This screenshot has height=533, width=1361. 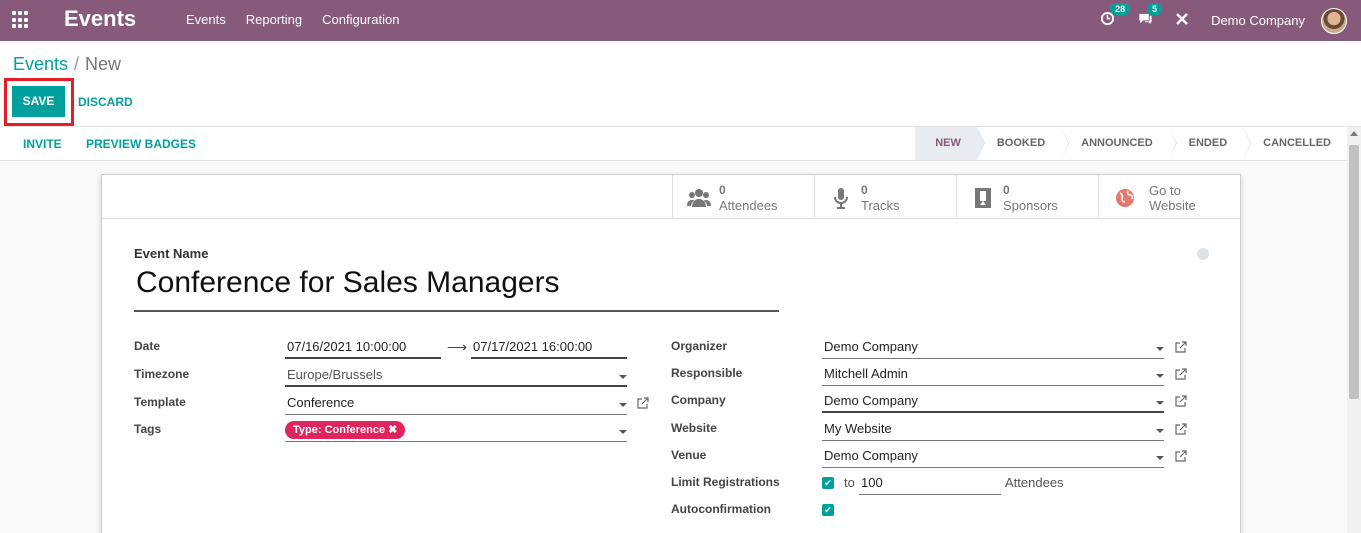 What do you see at coordinates (993, 402) in the screenshot?
I see `company-select: Demo Company` at bounding box center [993, 402].